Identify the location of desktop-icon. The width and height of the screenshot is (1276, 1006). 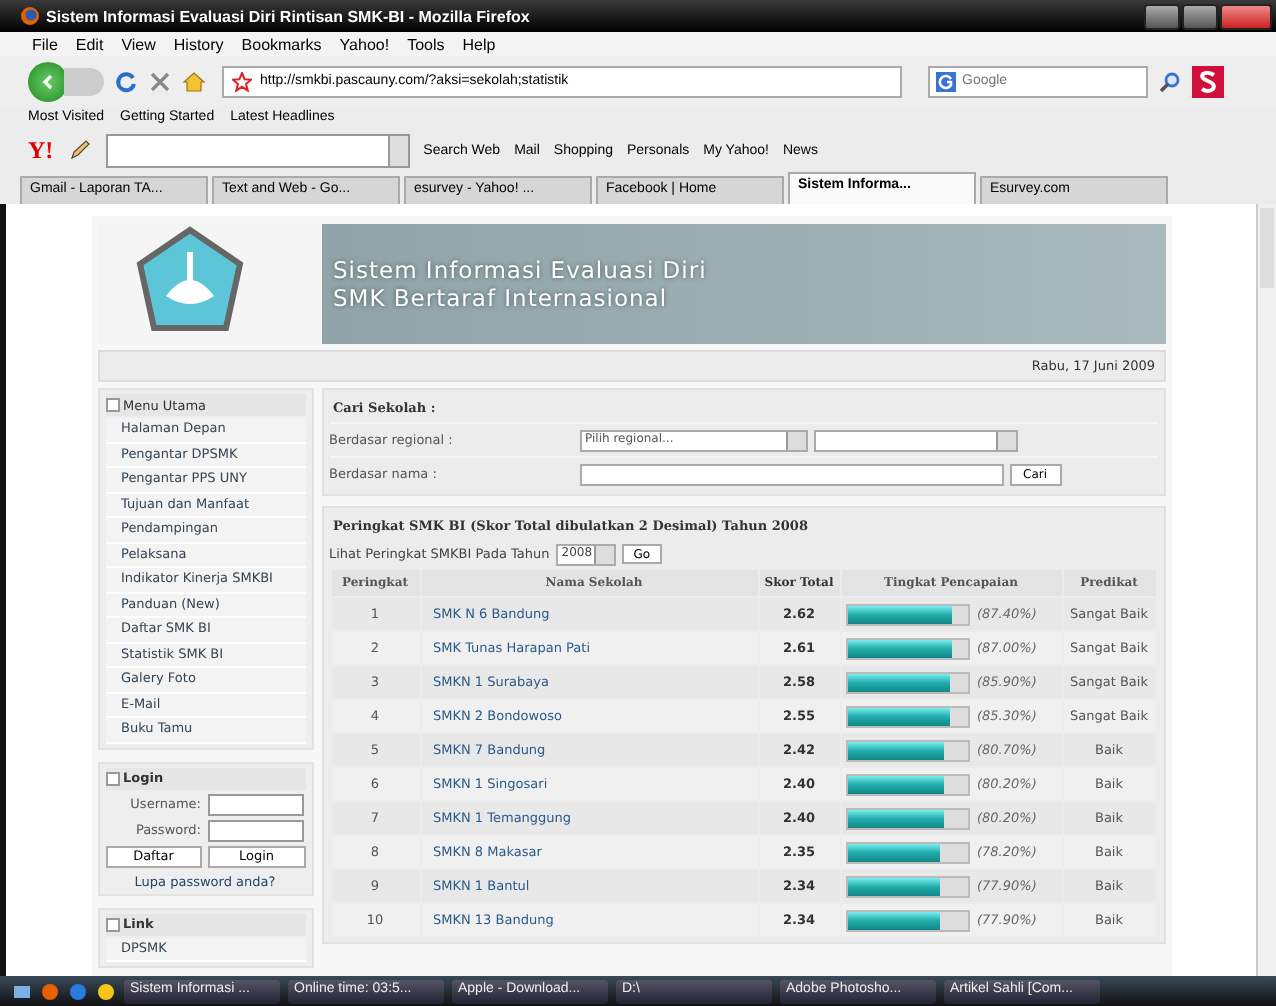
(22, 991).